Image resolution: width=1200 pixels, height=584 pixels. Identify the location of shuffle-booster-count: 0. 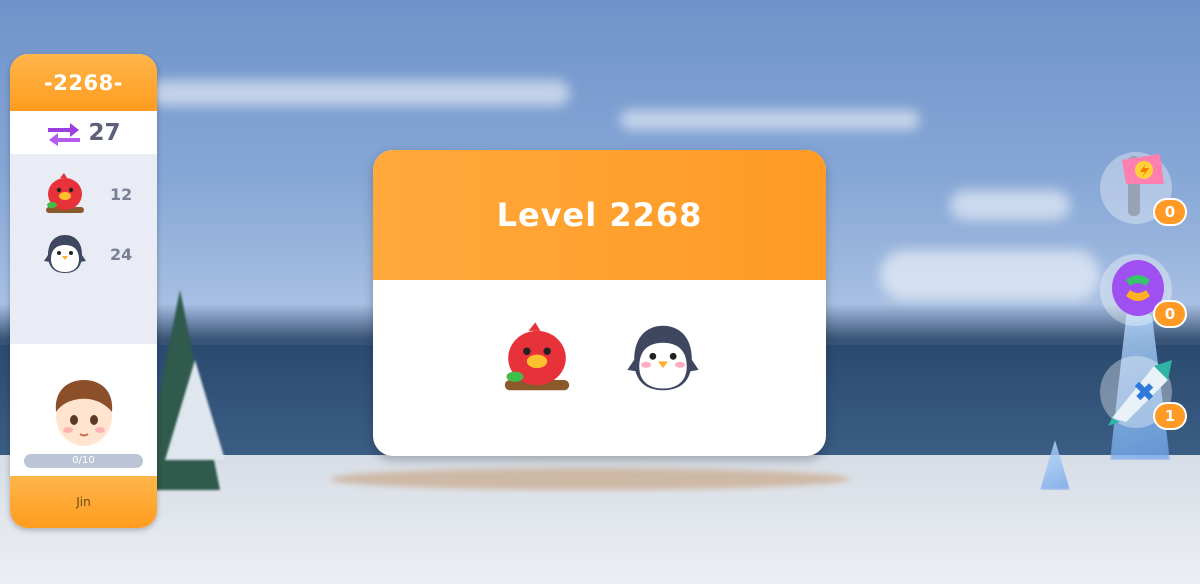
(1170, 314).